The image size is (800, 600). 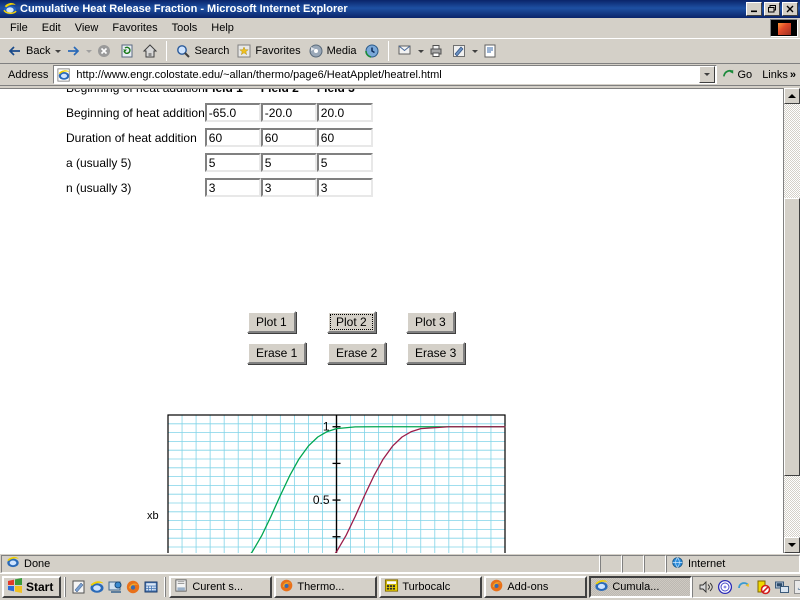 I want to click on duration-field-1-input, so click(x=232, y=137).